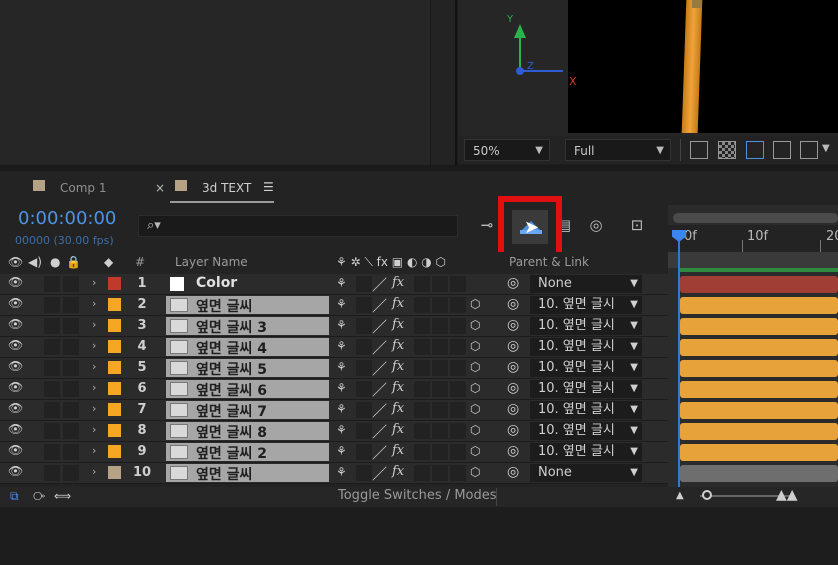 The width and height of the screenshot is (838, 565). I want to click on layer-name: Color, so click(216, 283).